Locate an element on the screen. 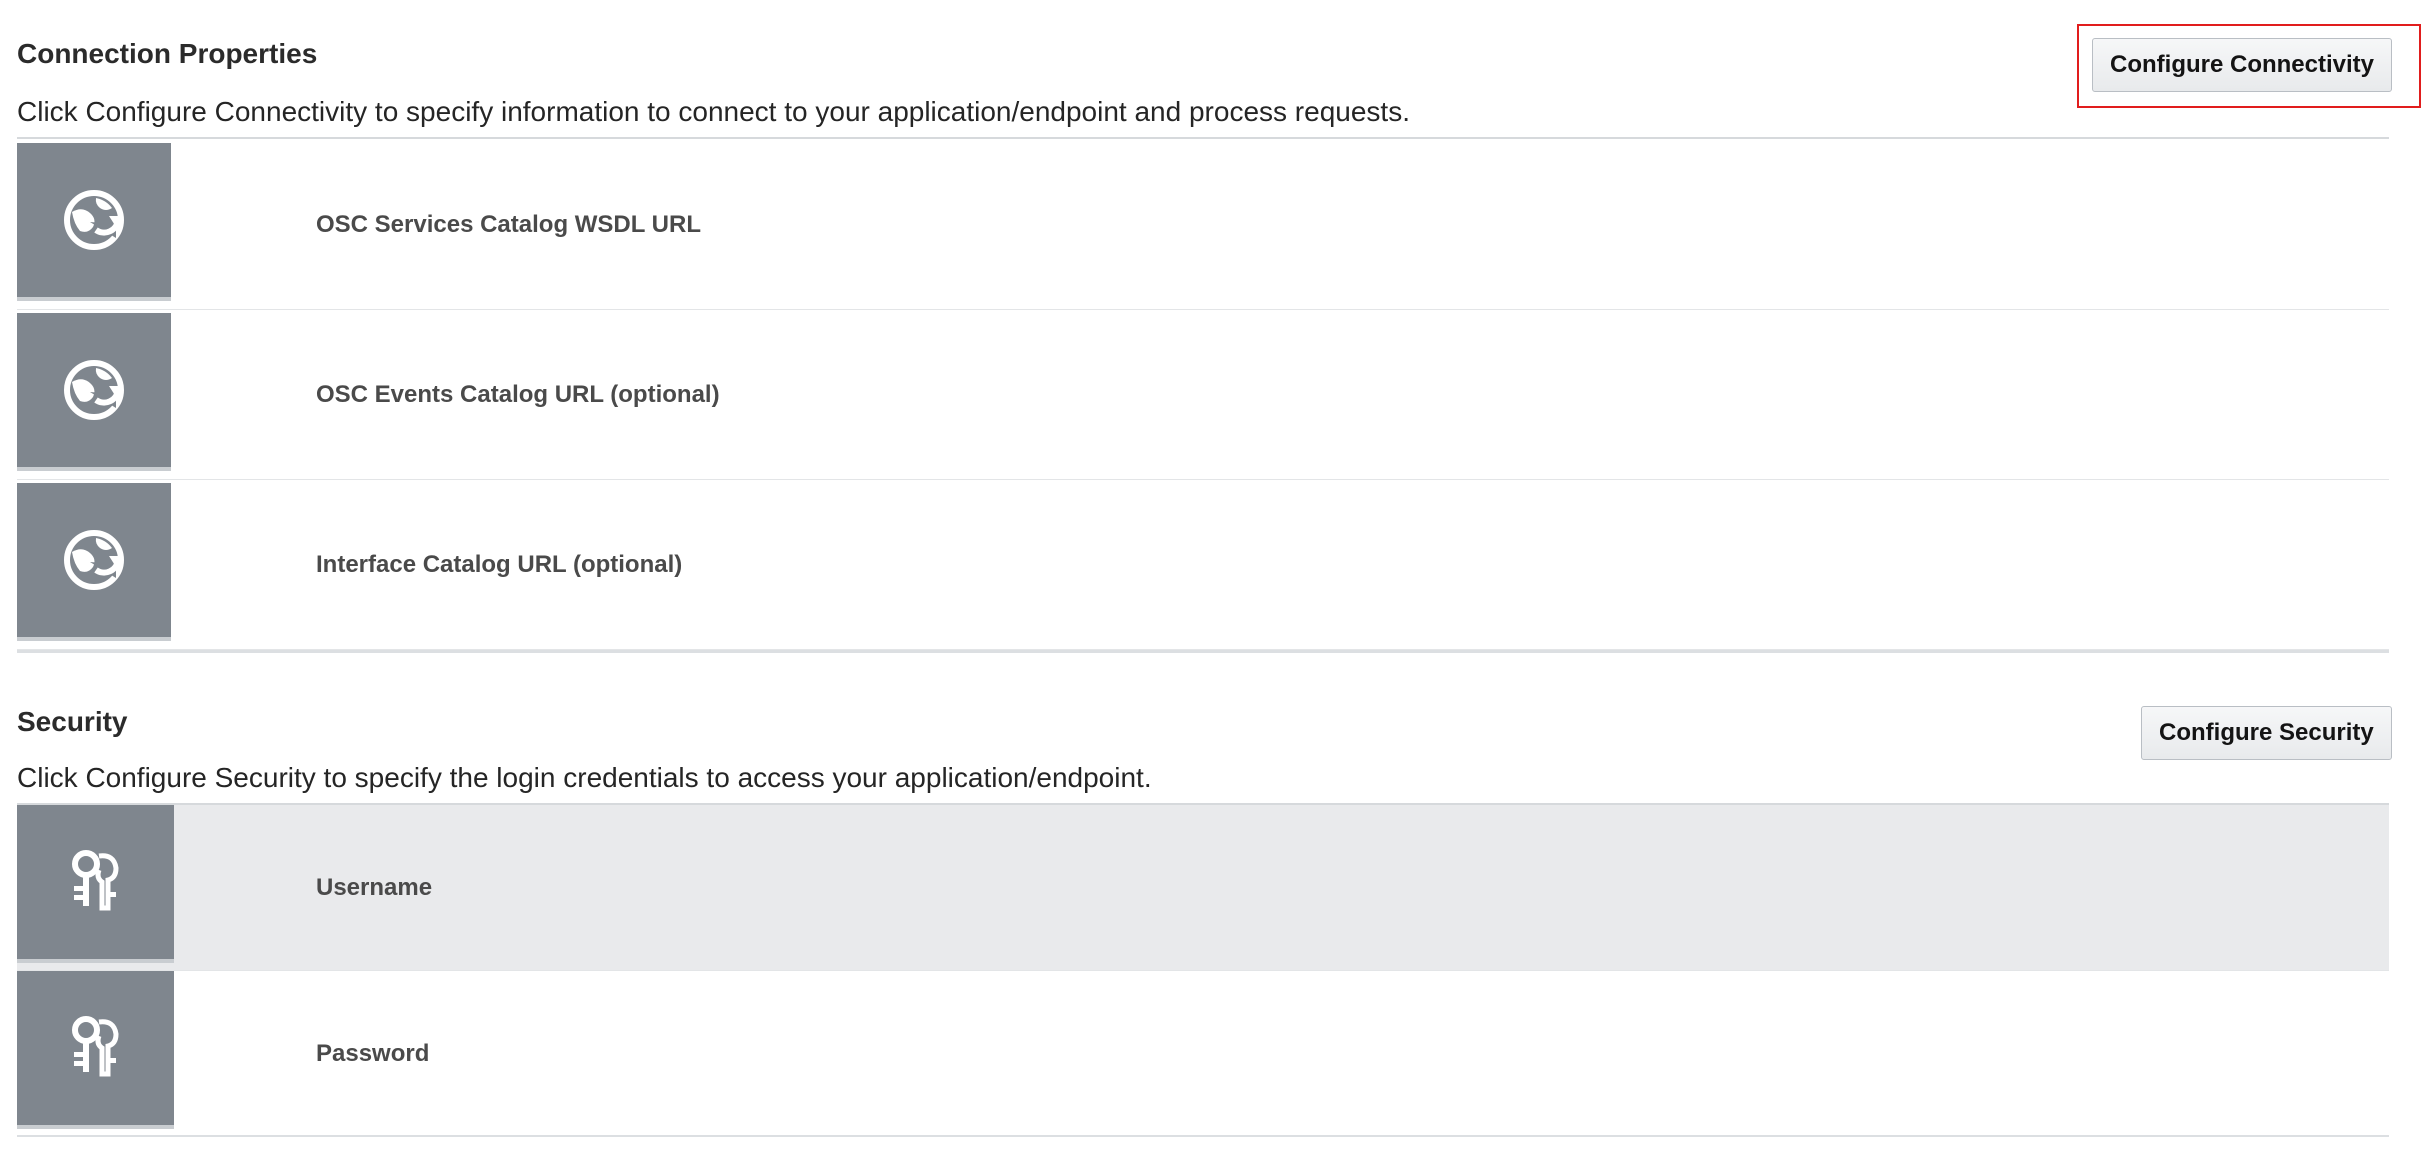  property-row-interface-catalog-url: Interface Catalog URL (optional) is located at coordinates (1203, 565).